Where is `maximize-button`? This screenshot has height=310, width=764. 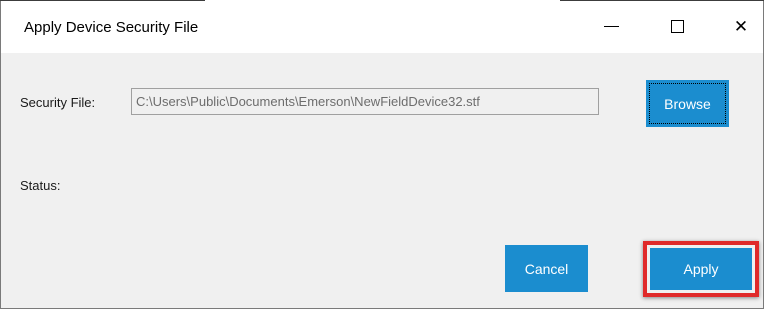 maximize-button is located at coordinates (677, 26).